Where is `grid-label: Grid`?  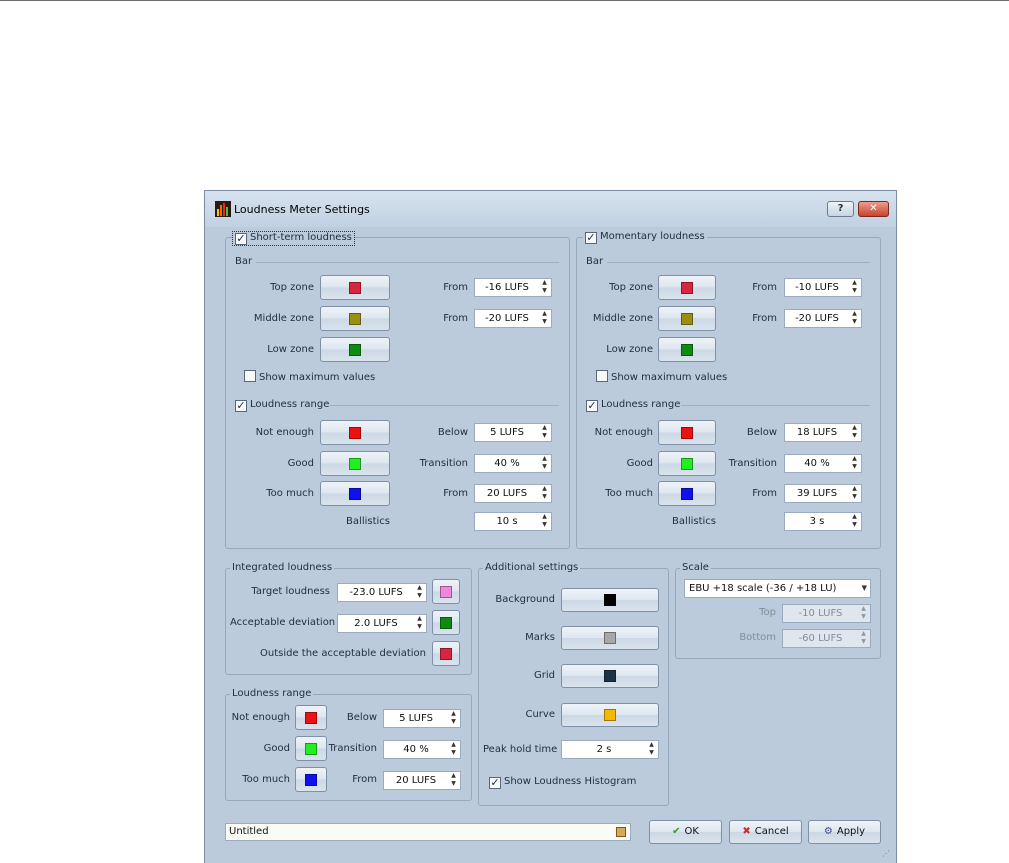
grid-label: Grid is located at coordinates (544, 675).